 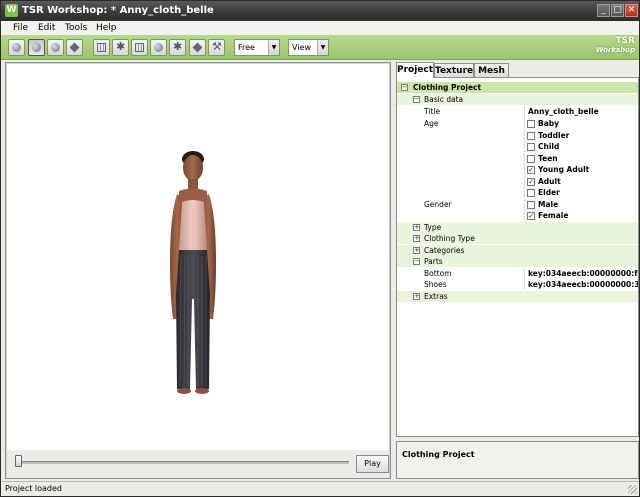 I want to click on toolbar: ✱ ✱ ⚒ Free ▼ View ▼ TSR Workshop, so click(x=320, y=47).